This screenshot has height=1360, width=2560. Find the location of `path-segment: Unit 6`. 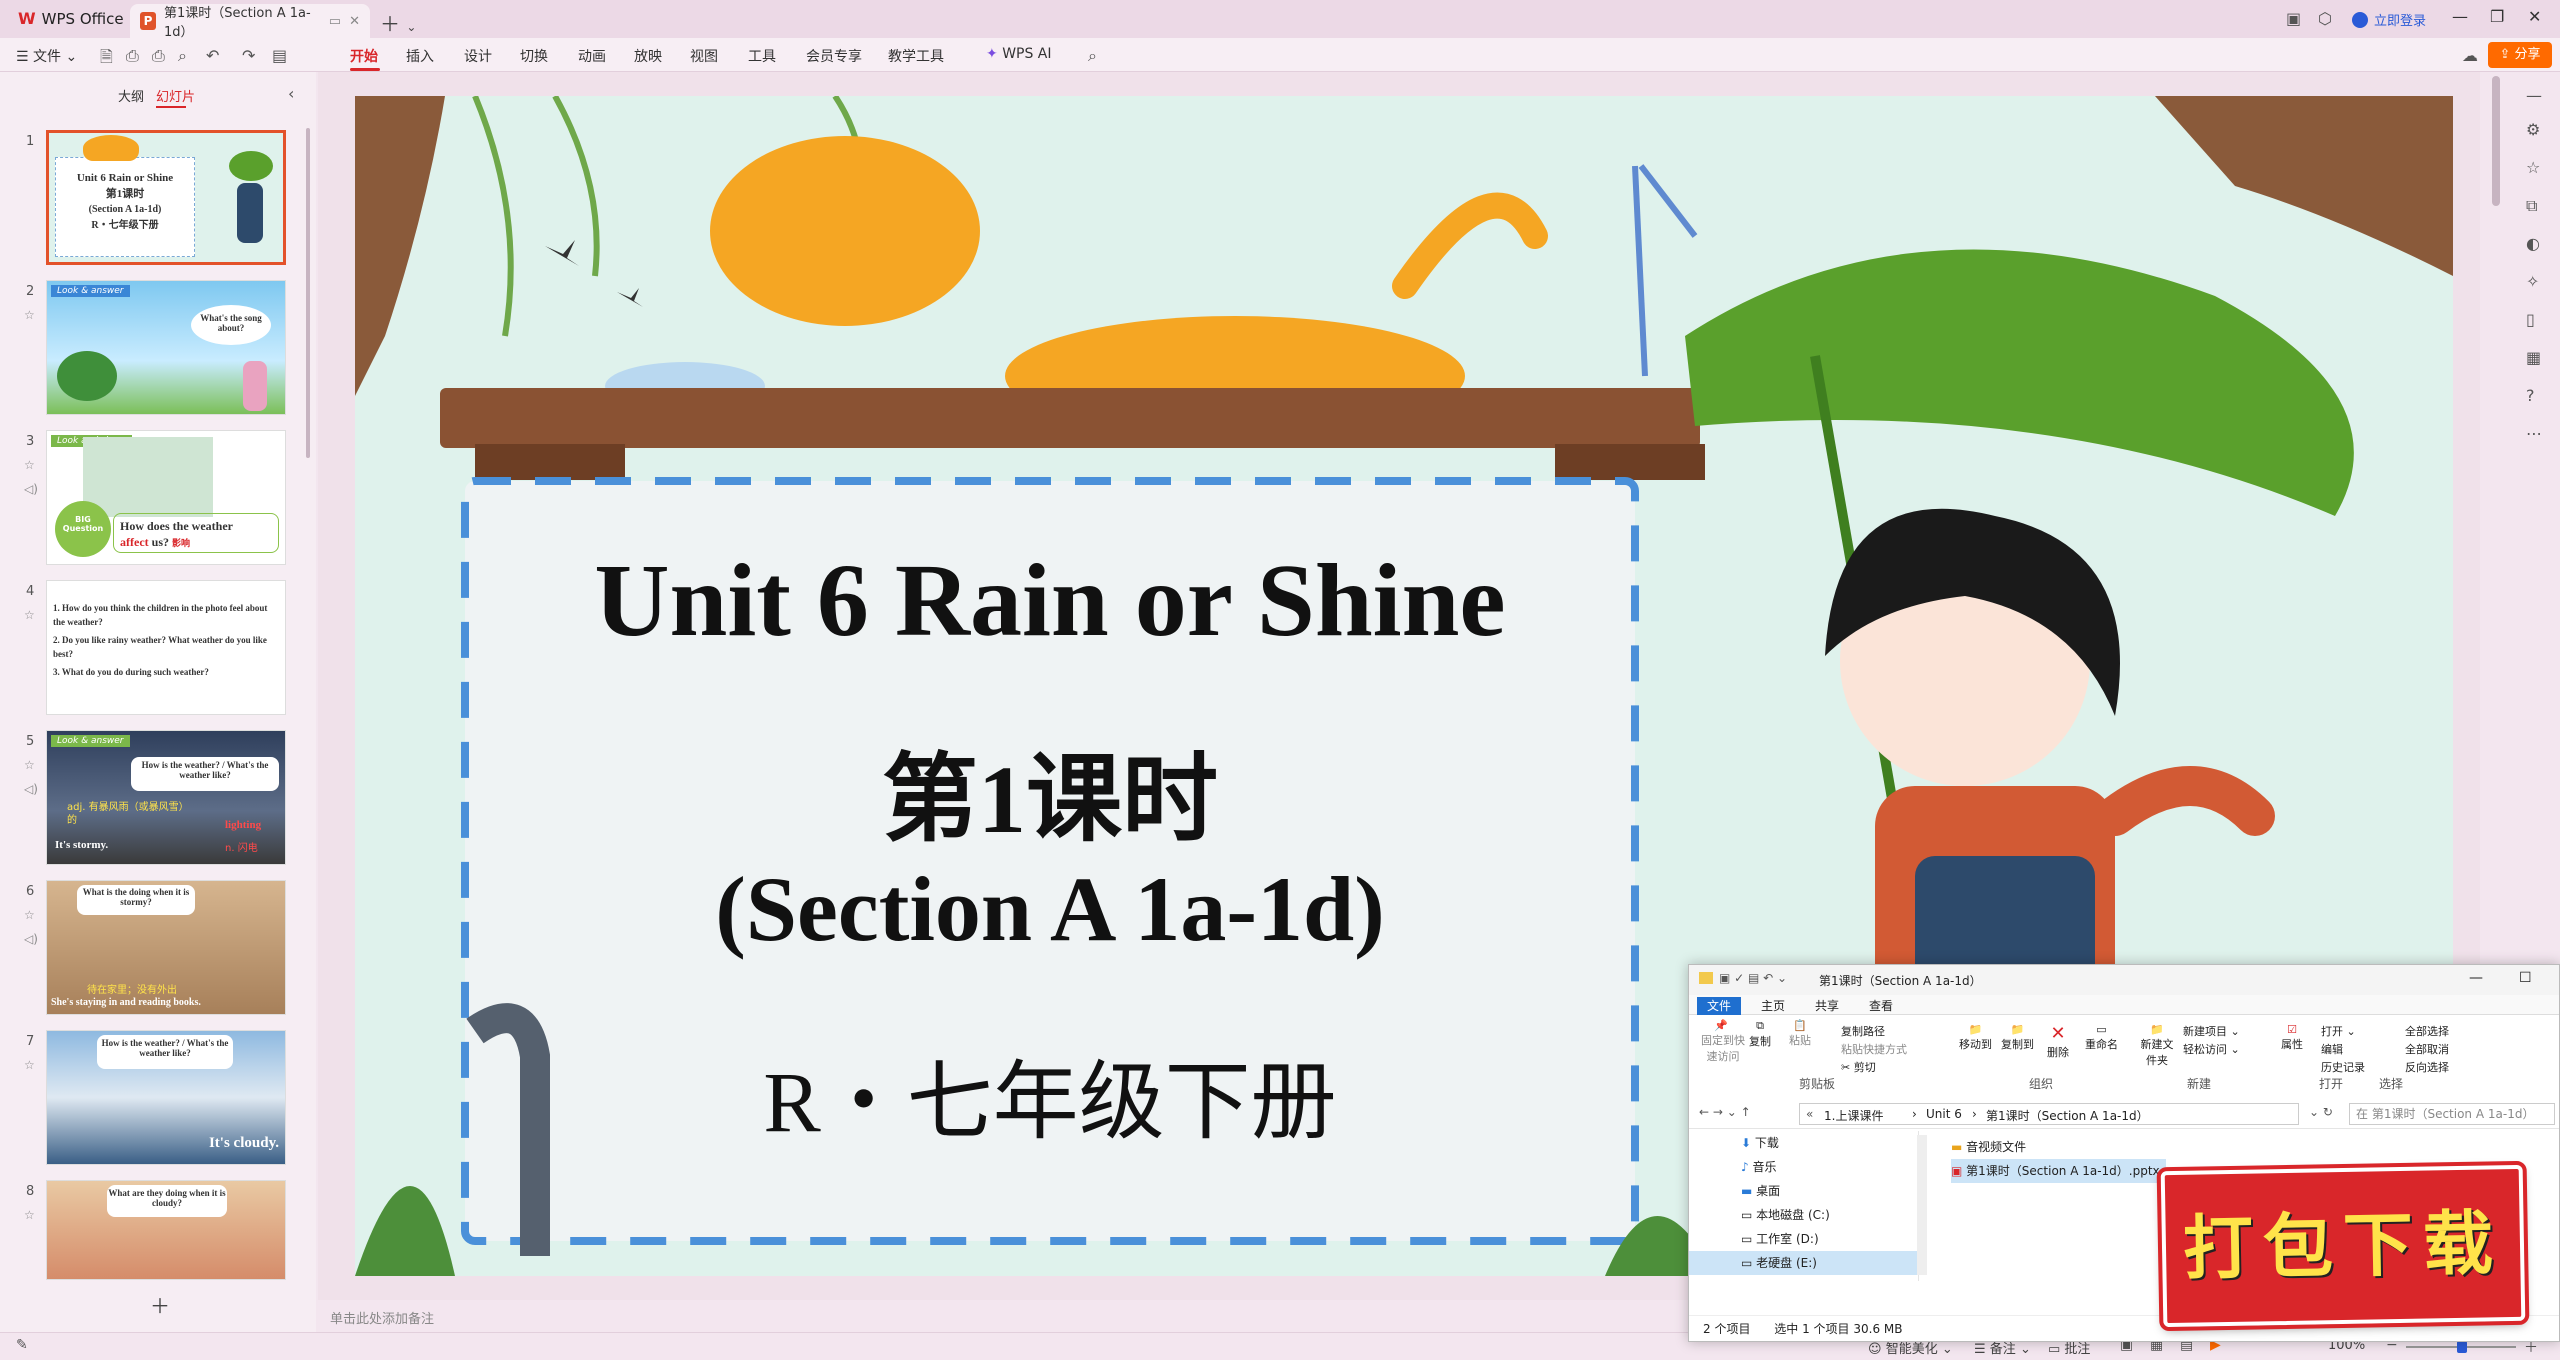

path-segment: Unit 6 is located at coordinates (1944, 1114).